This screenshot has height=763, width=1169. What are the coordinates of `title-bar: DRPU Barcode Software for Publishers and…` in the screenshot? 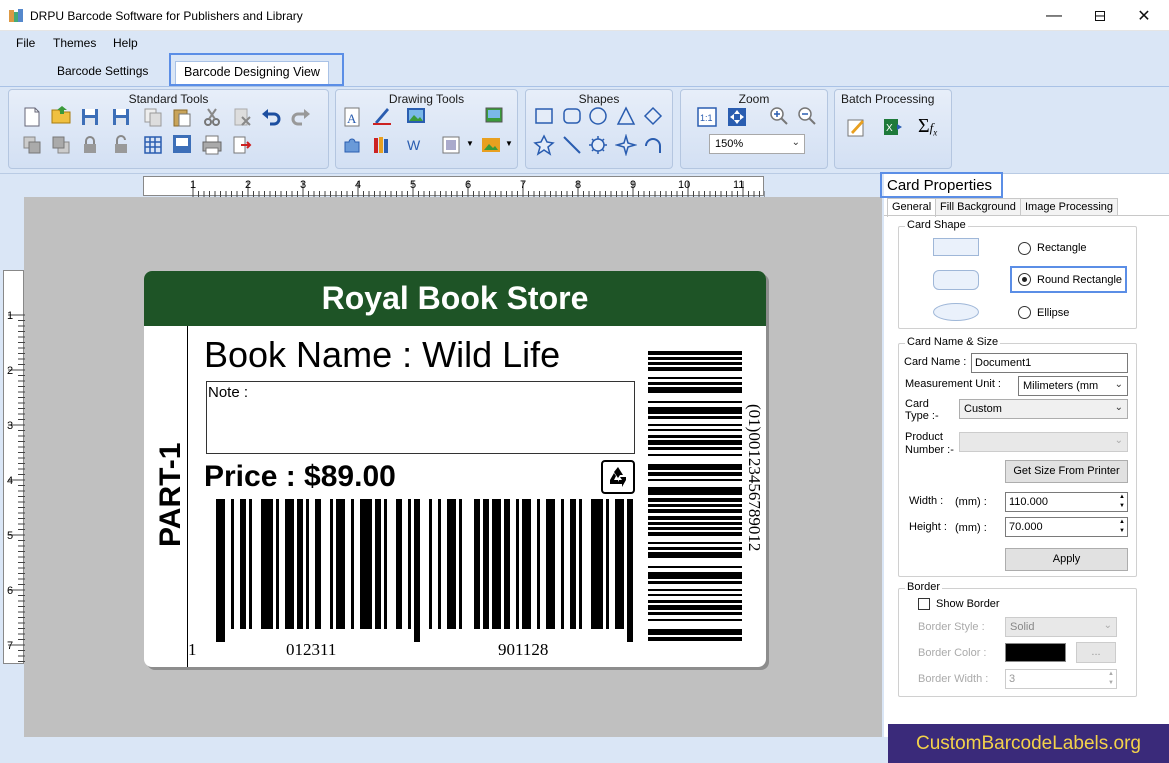 It's located at (584, 15).